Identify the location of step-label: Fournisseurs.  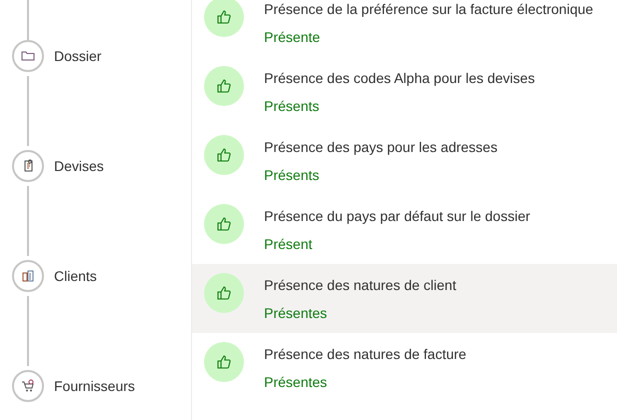
(94, 386).